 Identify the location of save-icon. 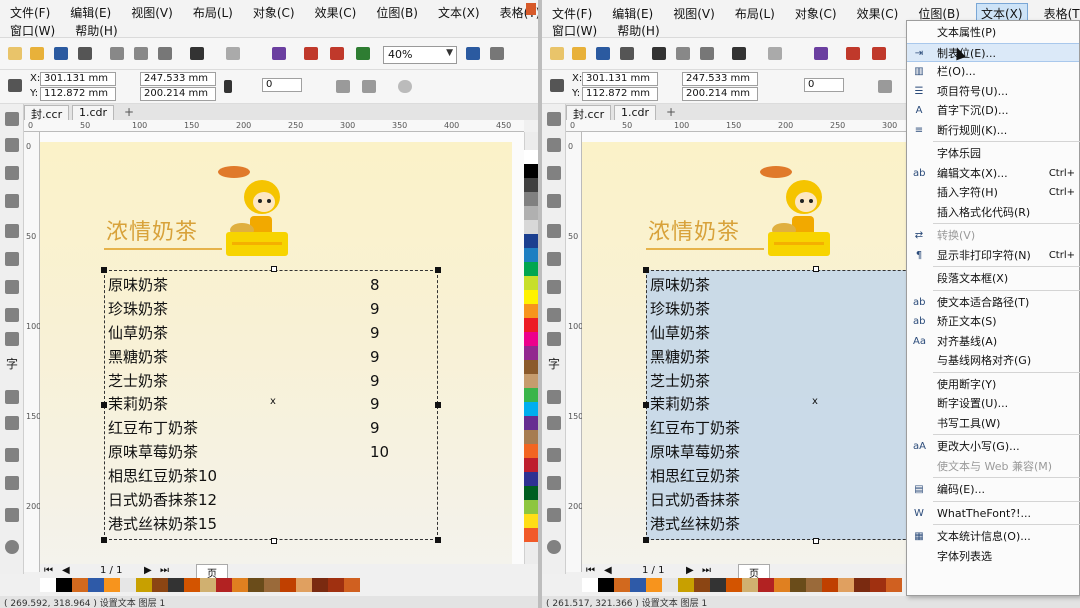
(61, 53).